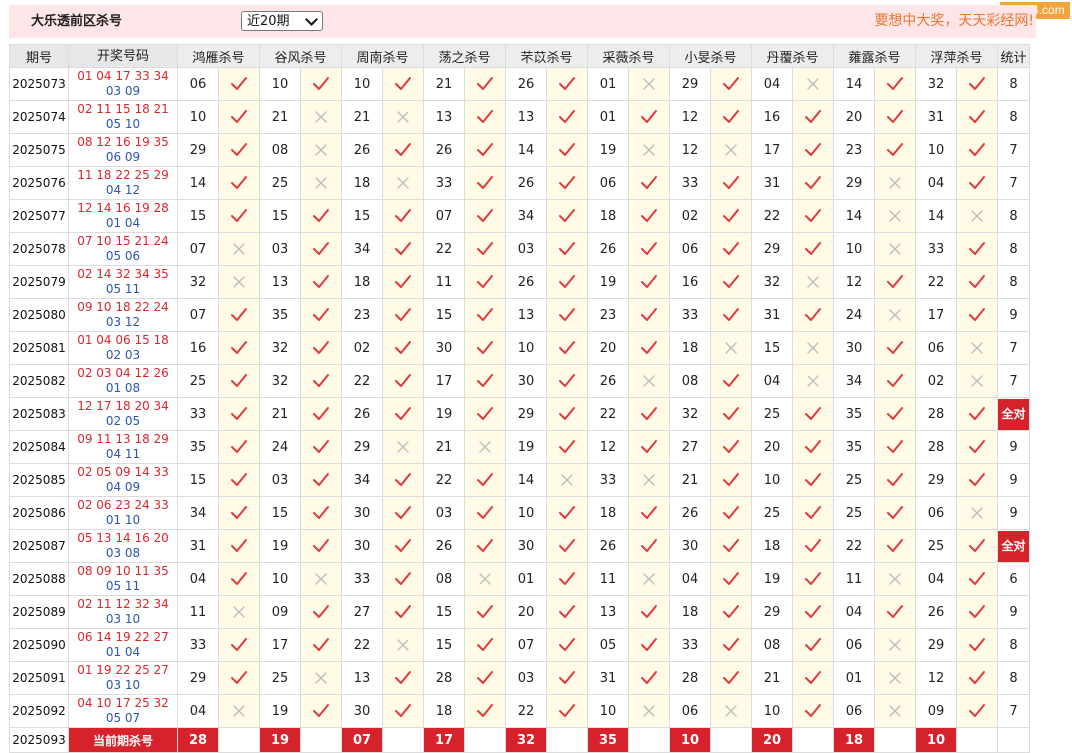 The width and height of the screenshot is (1072, 753). I want to click on current-stat-cell, so click(1013, 740).